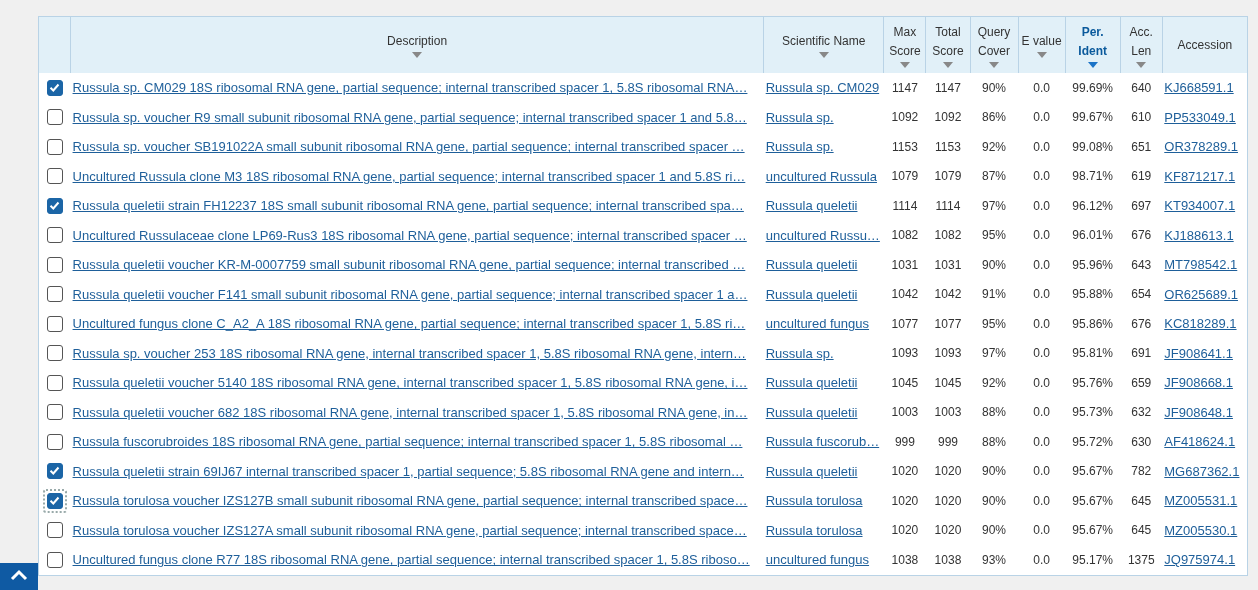 The image size is (1258, 590). What do you see at coordinates (1201, 501) in the screenshot?
I see `accession-link: MZ005531.1` at bounding box center [1201, 501].